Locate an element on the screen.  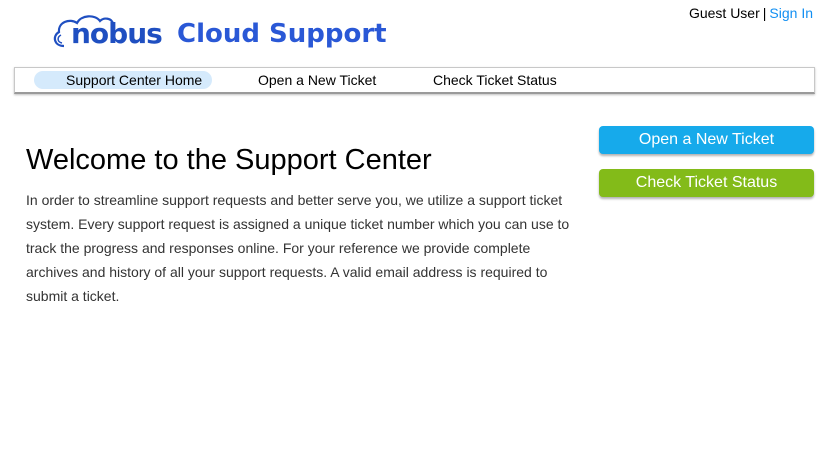
check-ticket-status-button: Check Ticket Status is located at coordinates (706, 183).